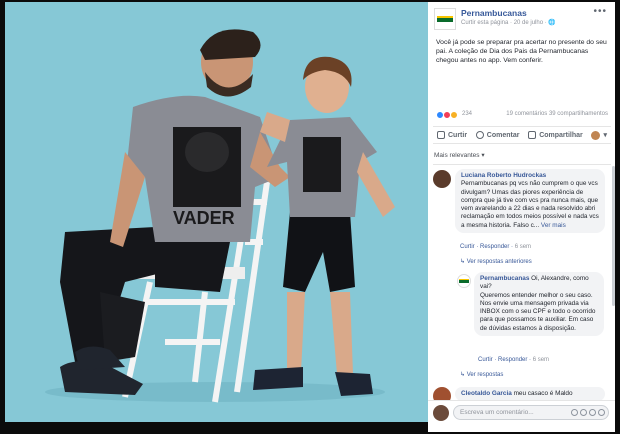  I want to click on comment-filter: Mais relevantes ▾, so click(459, 155).